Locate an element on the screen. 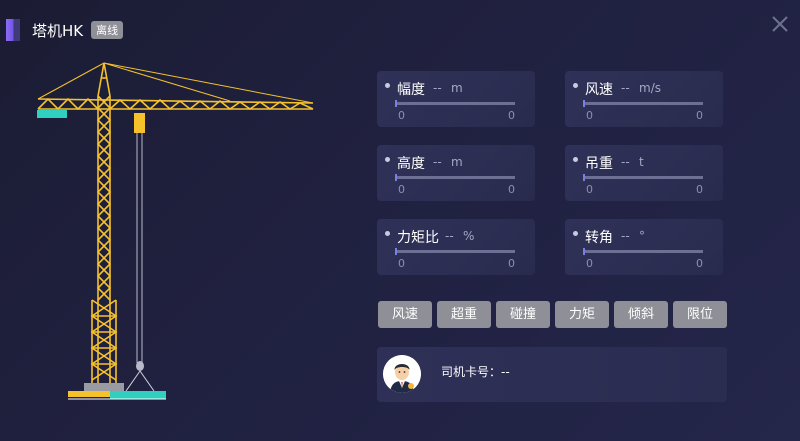  title-accent-shadow is located at coordinates (17, 30).